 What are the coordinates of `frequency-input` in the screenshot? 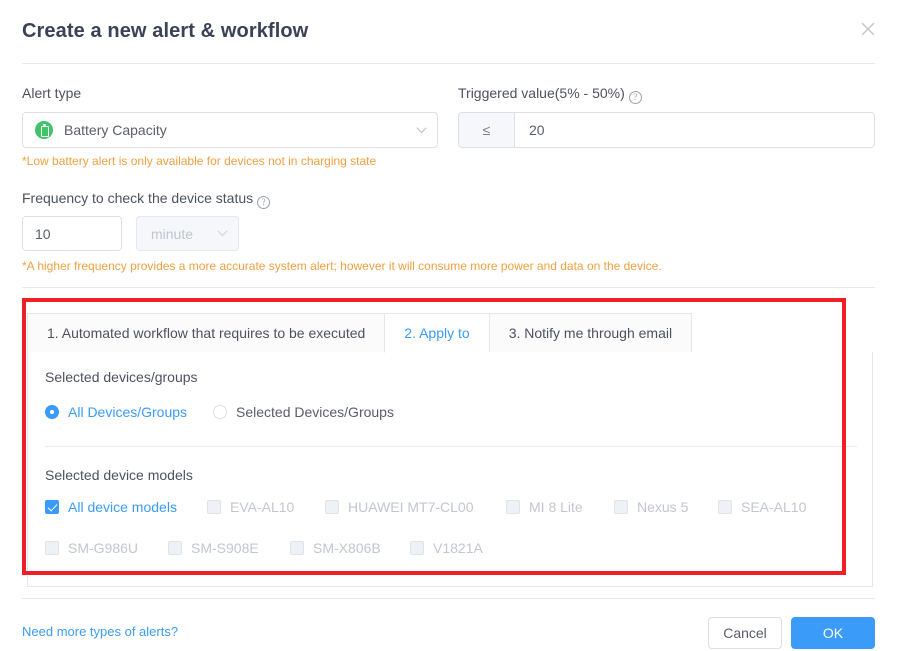 It's located at (72, 233).